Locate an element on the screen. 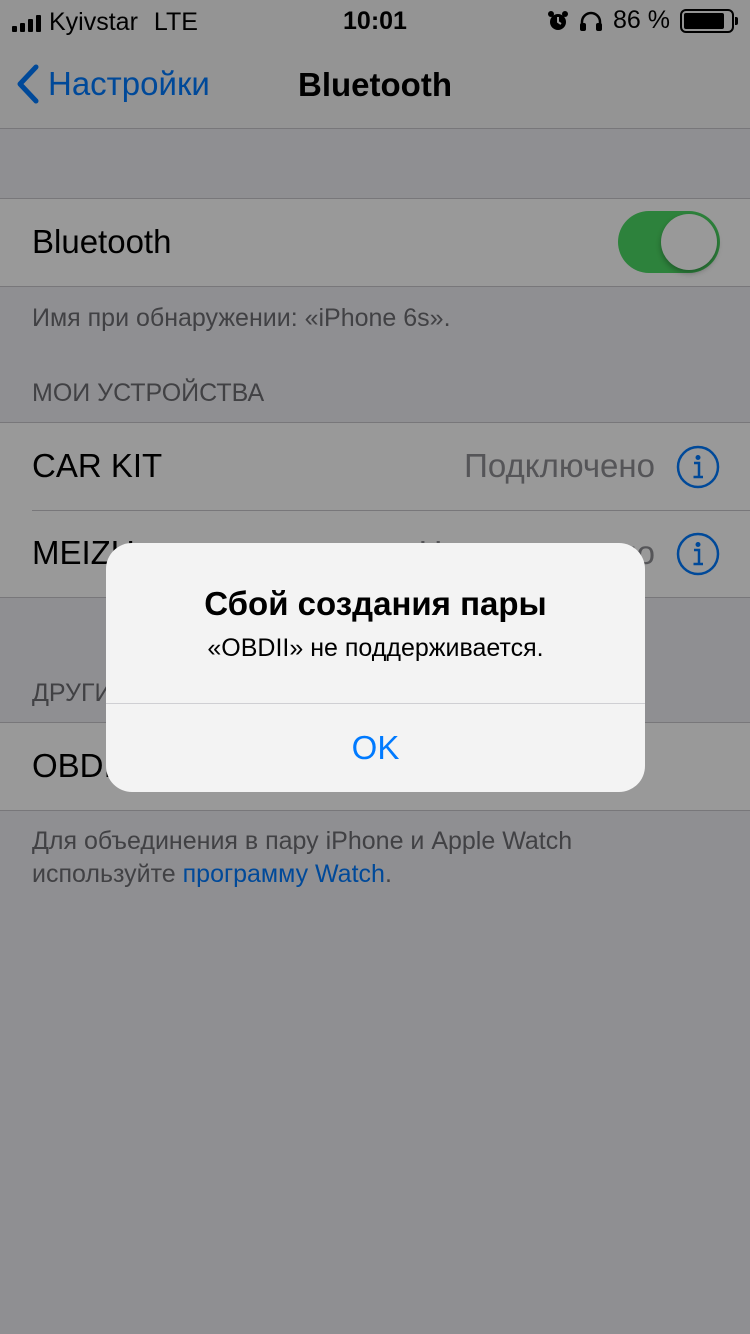  ok-button: OK is located at coordinates (375, 748).